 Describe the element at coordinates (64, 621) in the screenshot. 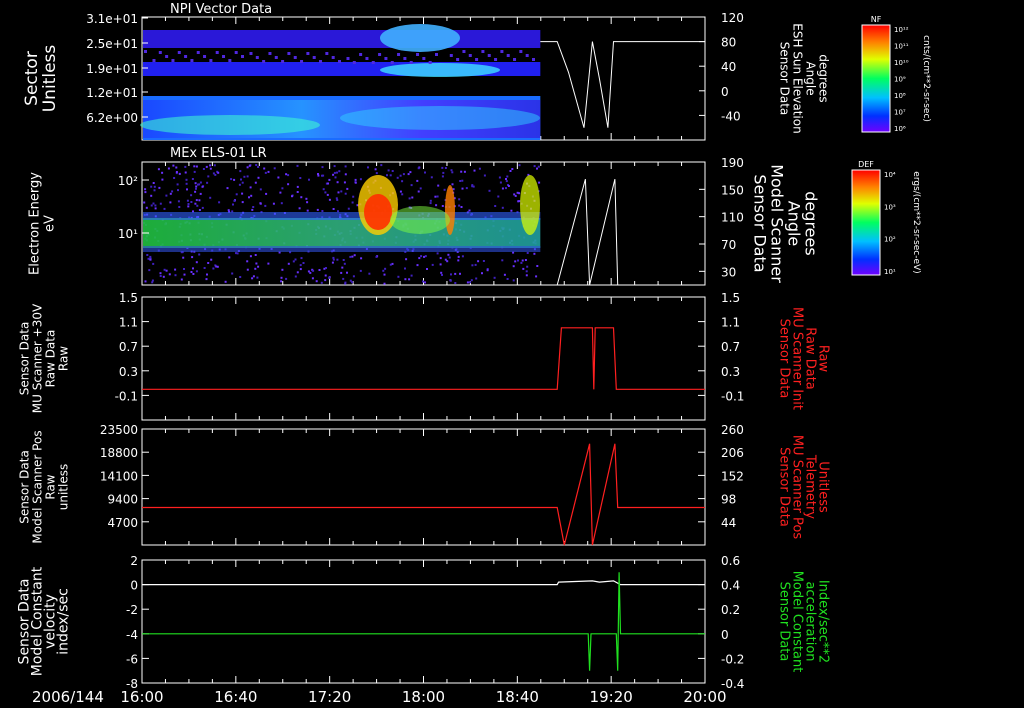

I see `panel5-ylabel: index/sec` at that location.